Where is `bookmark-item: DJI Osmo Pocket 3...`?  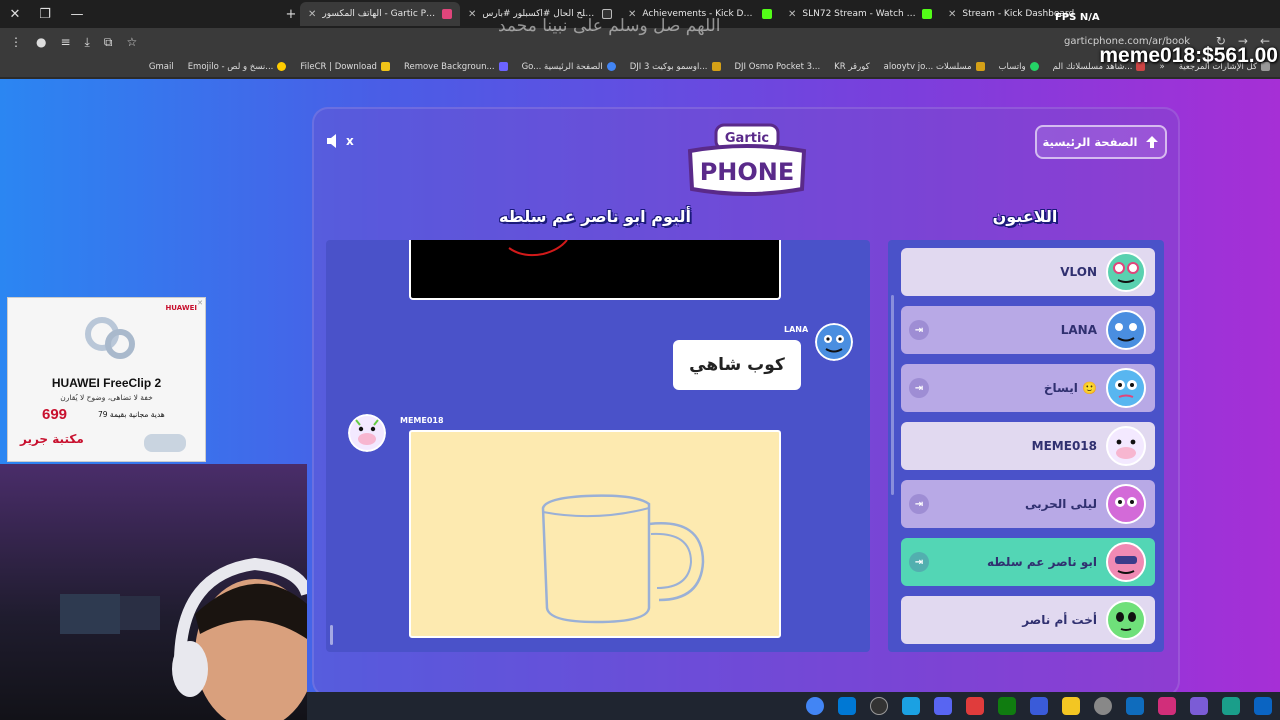 bookmark-item: DJI Osmo Pocket 3... is located at coordinates (778, 67).